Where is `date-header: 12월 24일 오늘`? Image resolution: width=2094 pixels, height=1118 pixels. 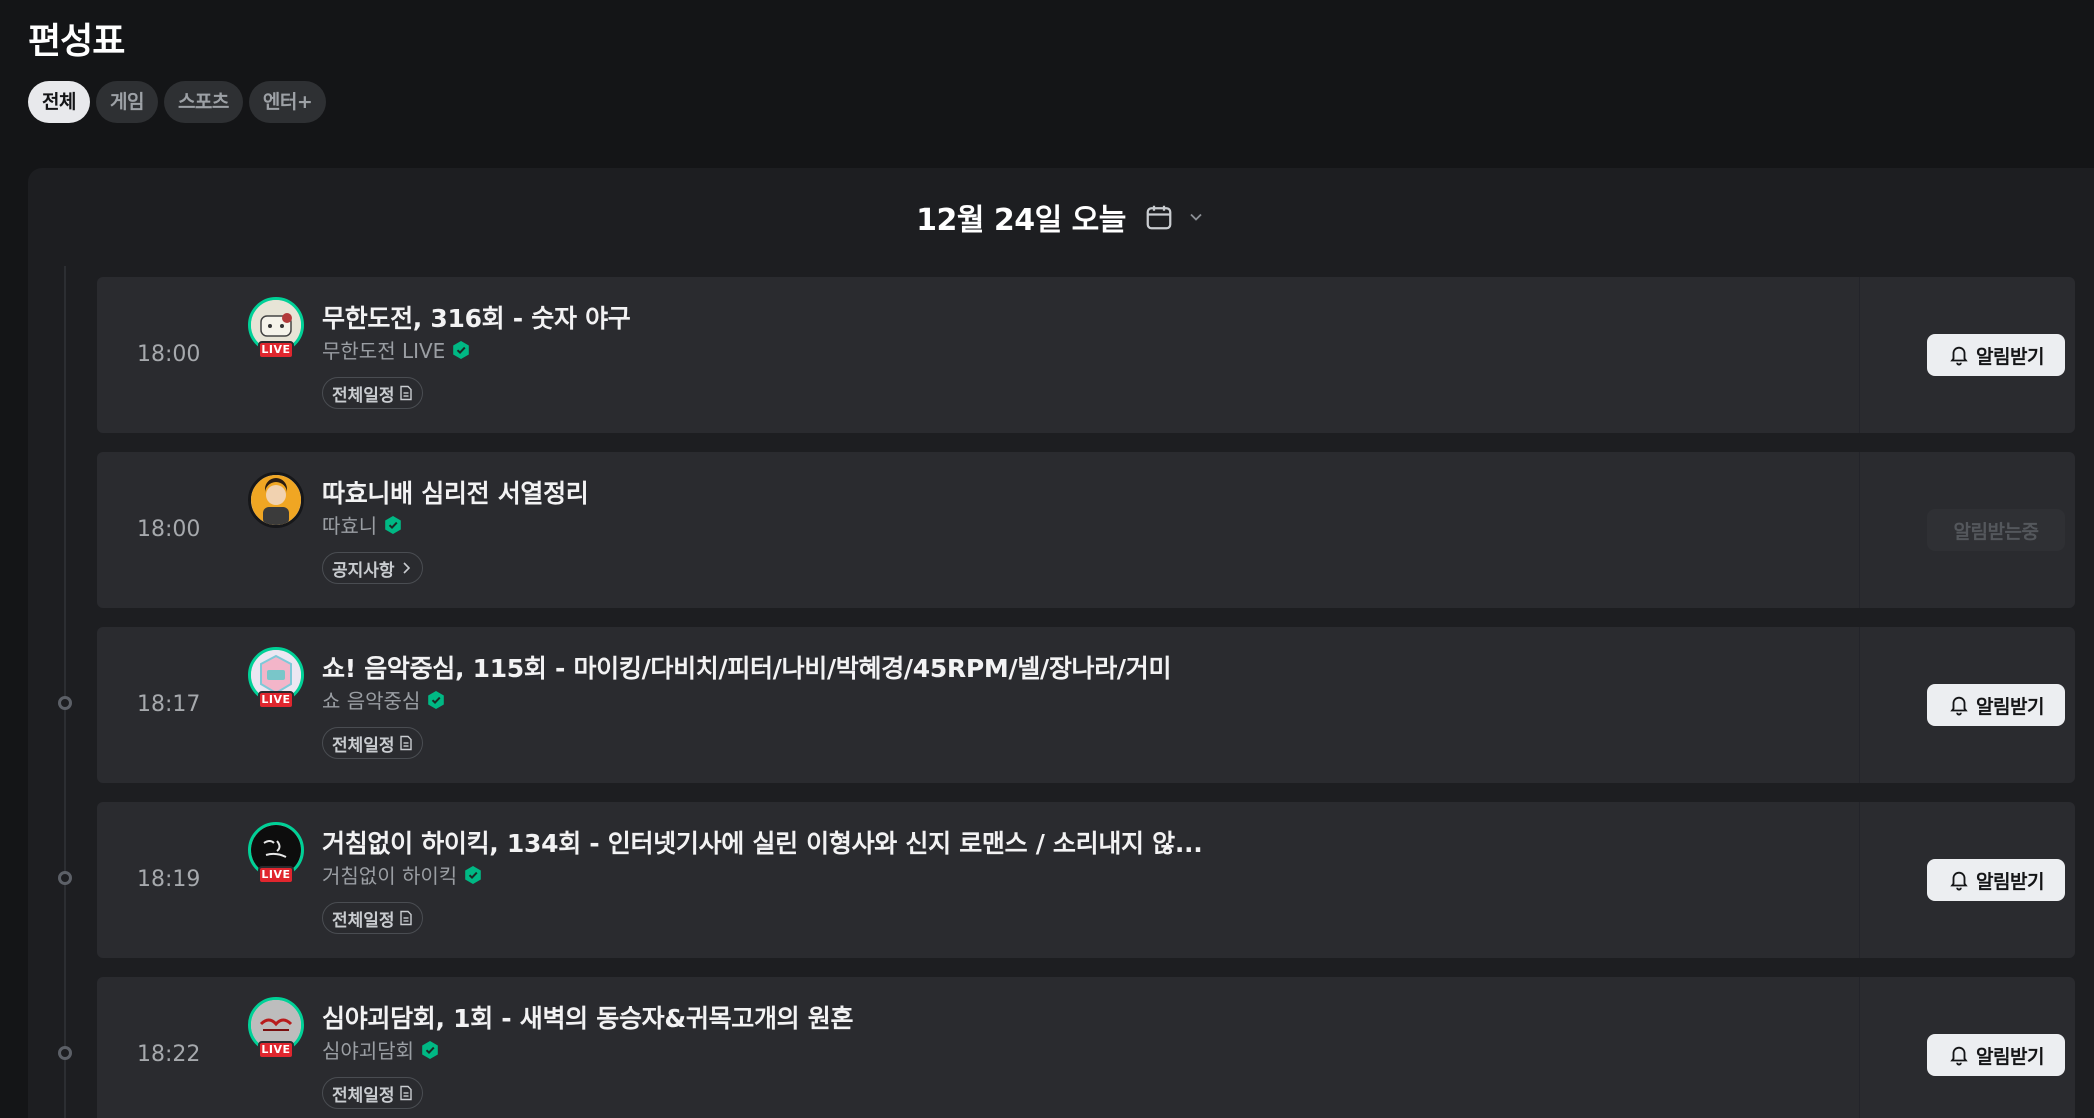
date-header: 12월 24일 오늘 is located at coordinates (1061, 217).